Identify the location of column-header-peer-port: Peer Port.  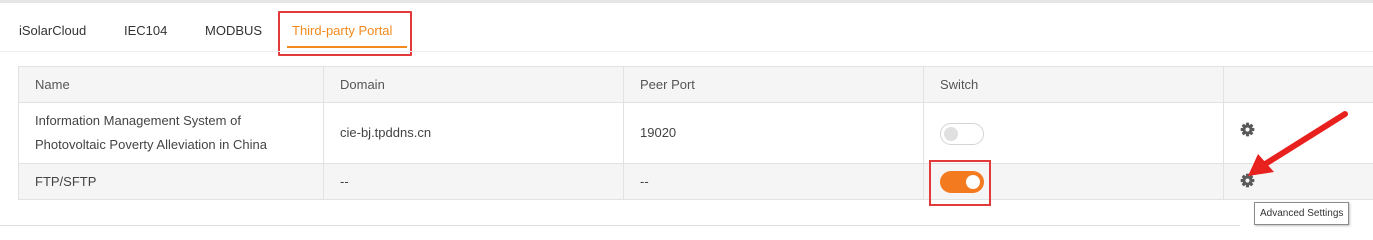
(773, 84).